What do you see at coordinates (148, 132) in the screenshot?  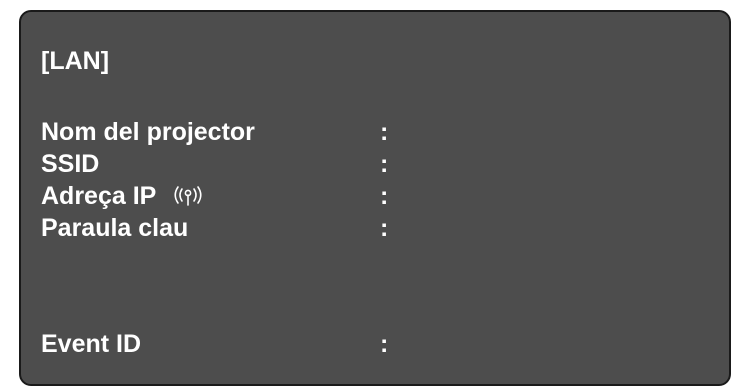 I see `projector-name-label: Nom del projector` at bounding box center [148, 132].